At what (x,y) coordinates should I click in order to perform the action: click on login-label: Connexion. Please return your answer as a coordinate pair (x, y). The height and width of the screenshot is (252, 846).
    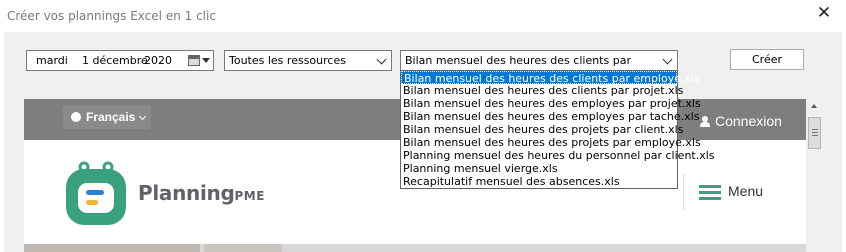
    Looking at the image, I should click on (748, 121).